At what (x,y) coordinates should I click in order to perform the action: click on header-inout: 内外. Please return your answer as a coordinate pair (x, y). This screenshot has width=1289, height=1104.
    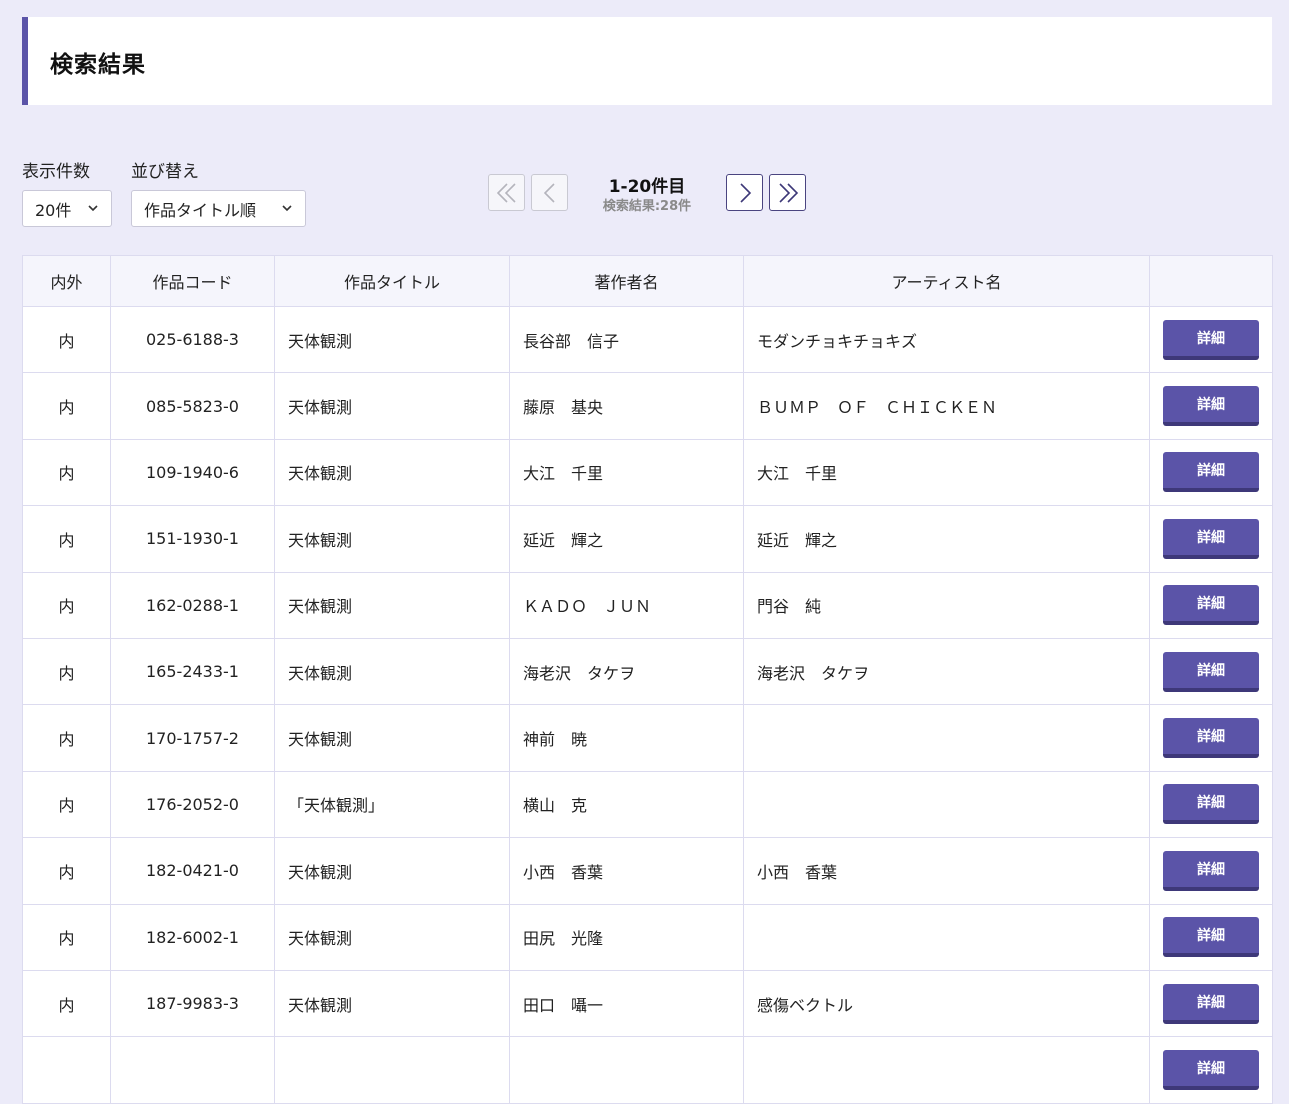
    Looking at the image, I should click on (66, 281).